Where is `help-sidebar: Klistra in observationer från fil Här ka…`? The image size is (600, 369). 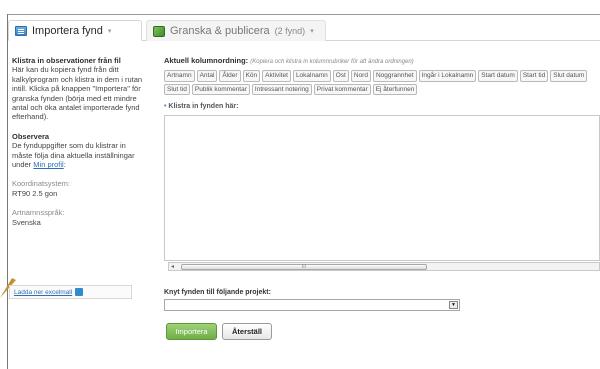 help-sidebar: Klistra in observationer från fil Här ka… is located at coordinates (80, 146).